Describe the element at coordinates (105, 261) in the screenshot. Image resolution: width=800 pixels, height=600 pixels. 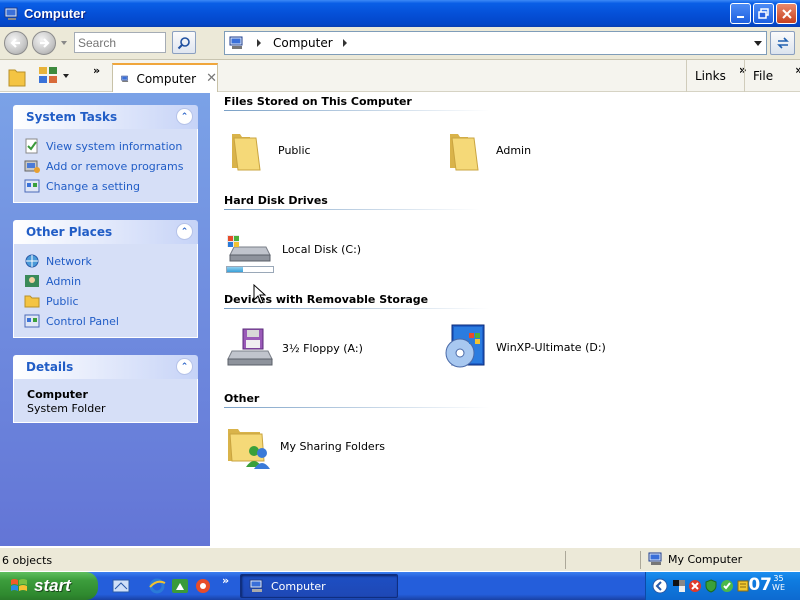
I see `place-network: Network` at that location.